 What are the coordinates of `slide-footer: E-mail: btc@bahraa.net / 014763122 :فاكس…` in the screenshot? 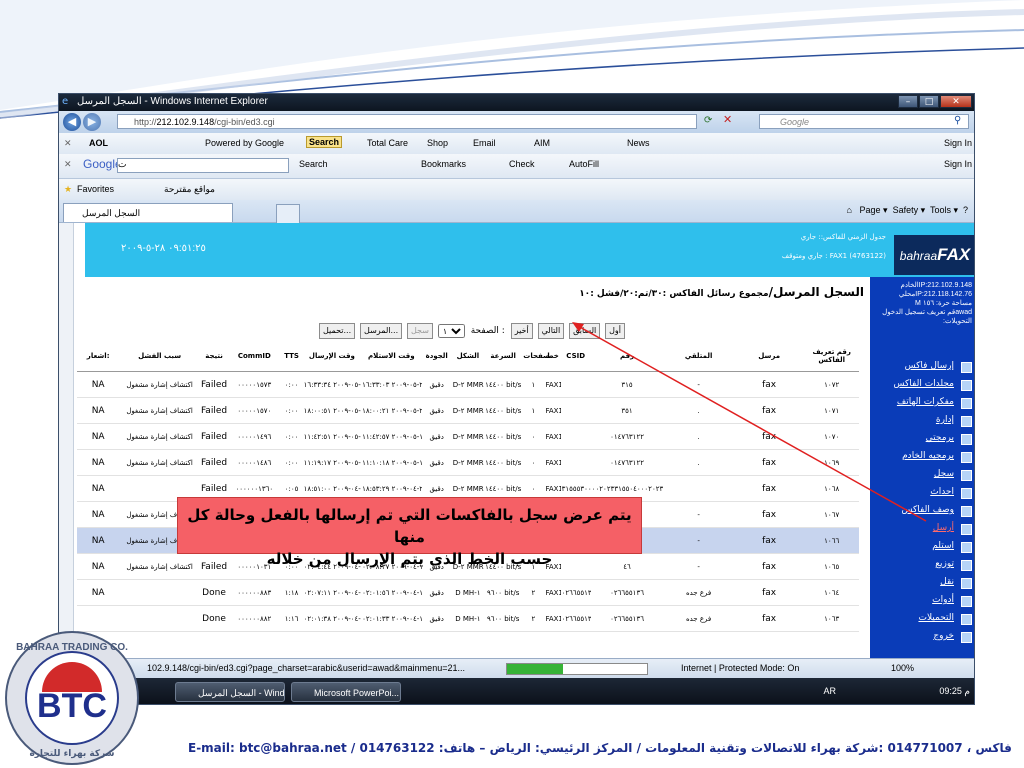 It's located at (600, 748).